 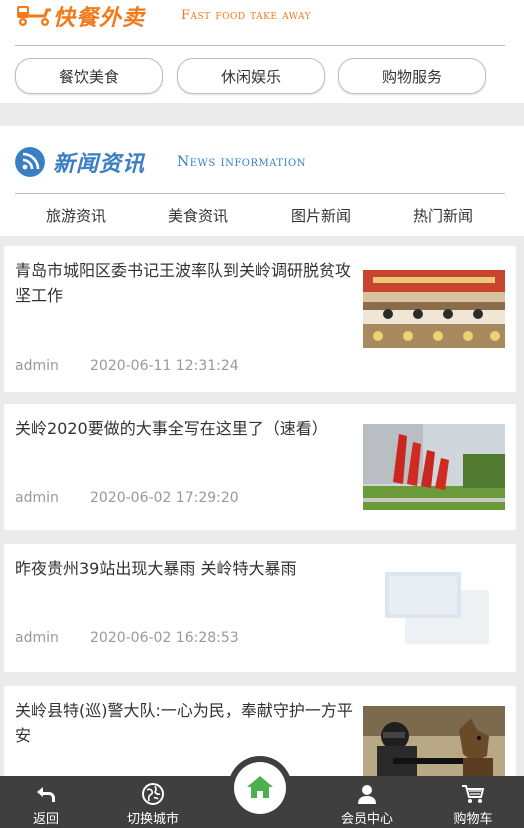 What do you see at coordinates (443, 215) in the screenshot?
I see `tab-hot-news: 热门新闻` at bounding box center [443, 215].